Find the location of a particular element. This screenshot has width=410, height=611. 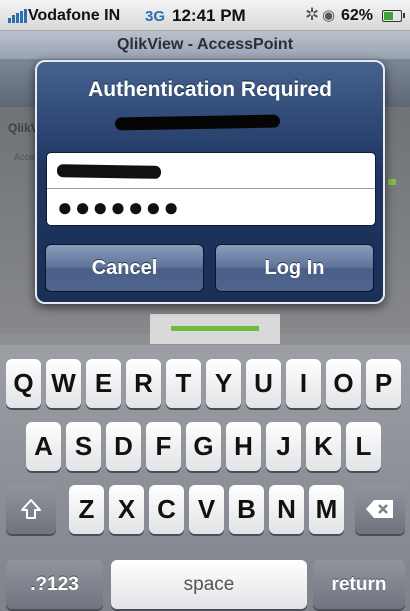

shift-arrow-icon is located at coordinates (31, 509).